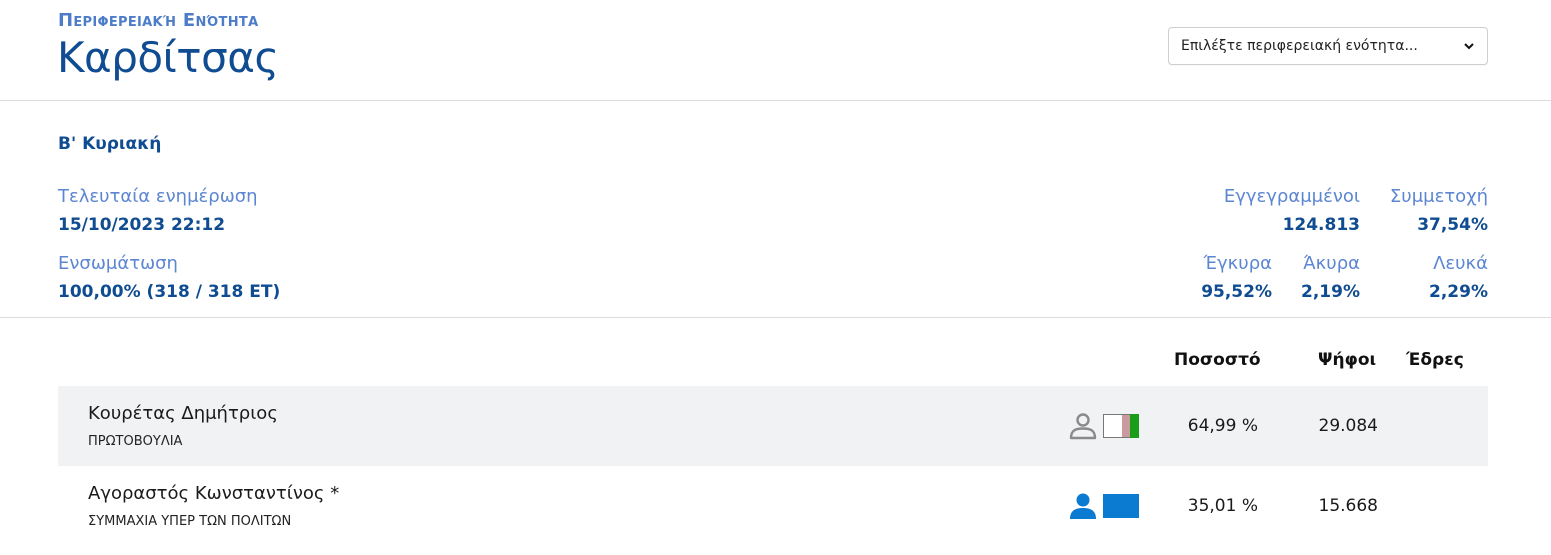  I want to click on person-outline-icon, so click(1083, 426).